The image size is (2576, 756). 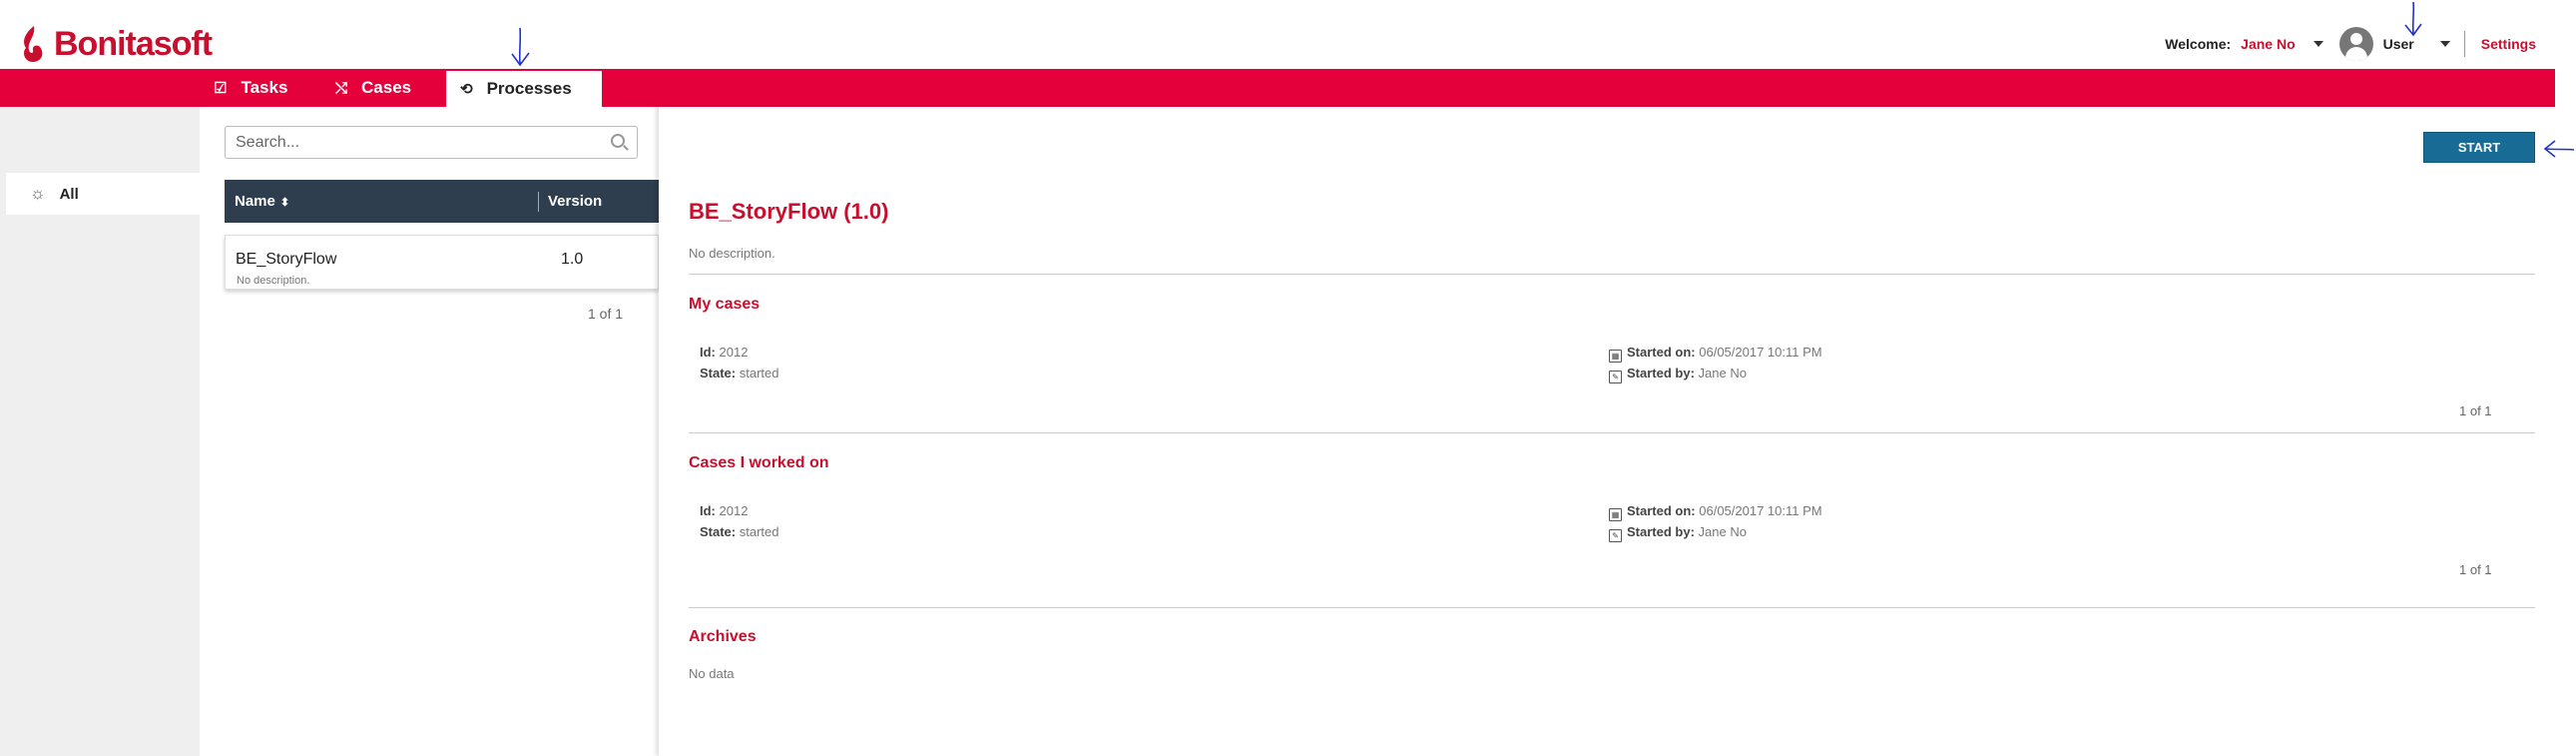 I want to click on user-dropdown-caret-icon, so click(x=2318, y=44).